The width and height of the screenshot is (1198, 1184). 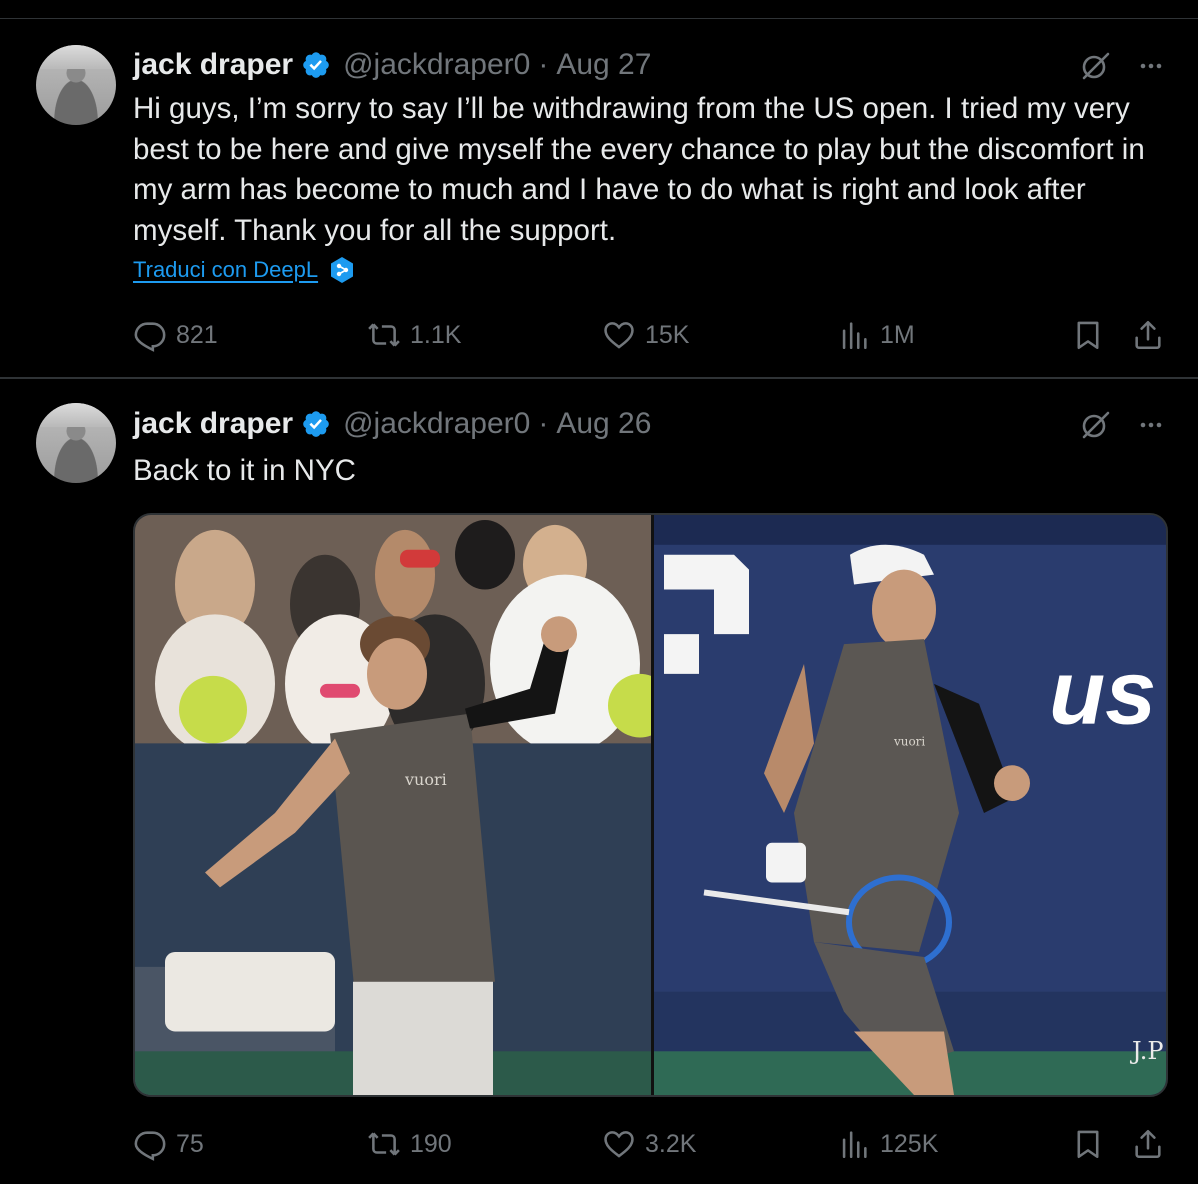 What do you see at coordinates (671, 1143) in the screenshot?
I see `like-count: 3.2K` at bounding box center [671, 1143].